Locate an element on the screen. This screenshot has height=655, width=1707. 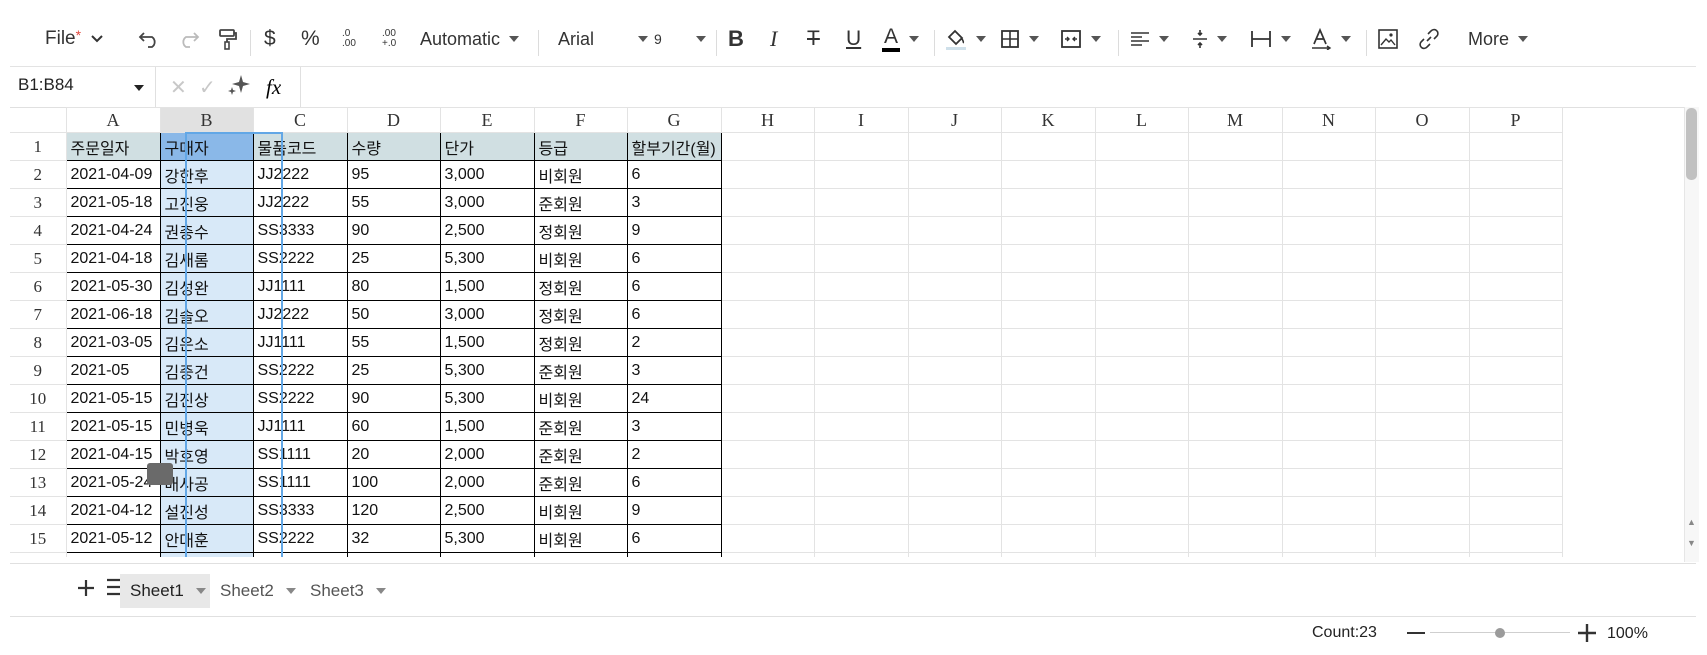
cell-h9 is located at coordinates (767, 370).